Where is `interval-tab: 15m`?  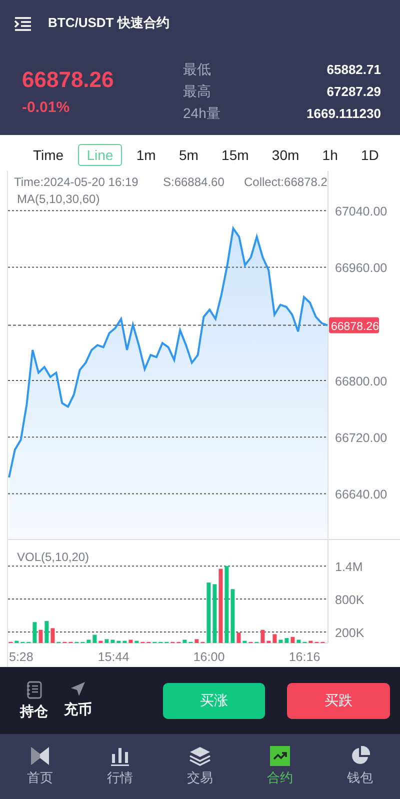
interval-tab: 15m is located at coordinates (235, 155).